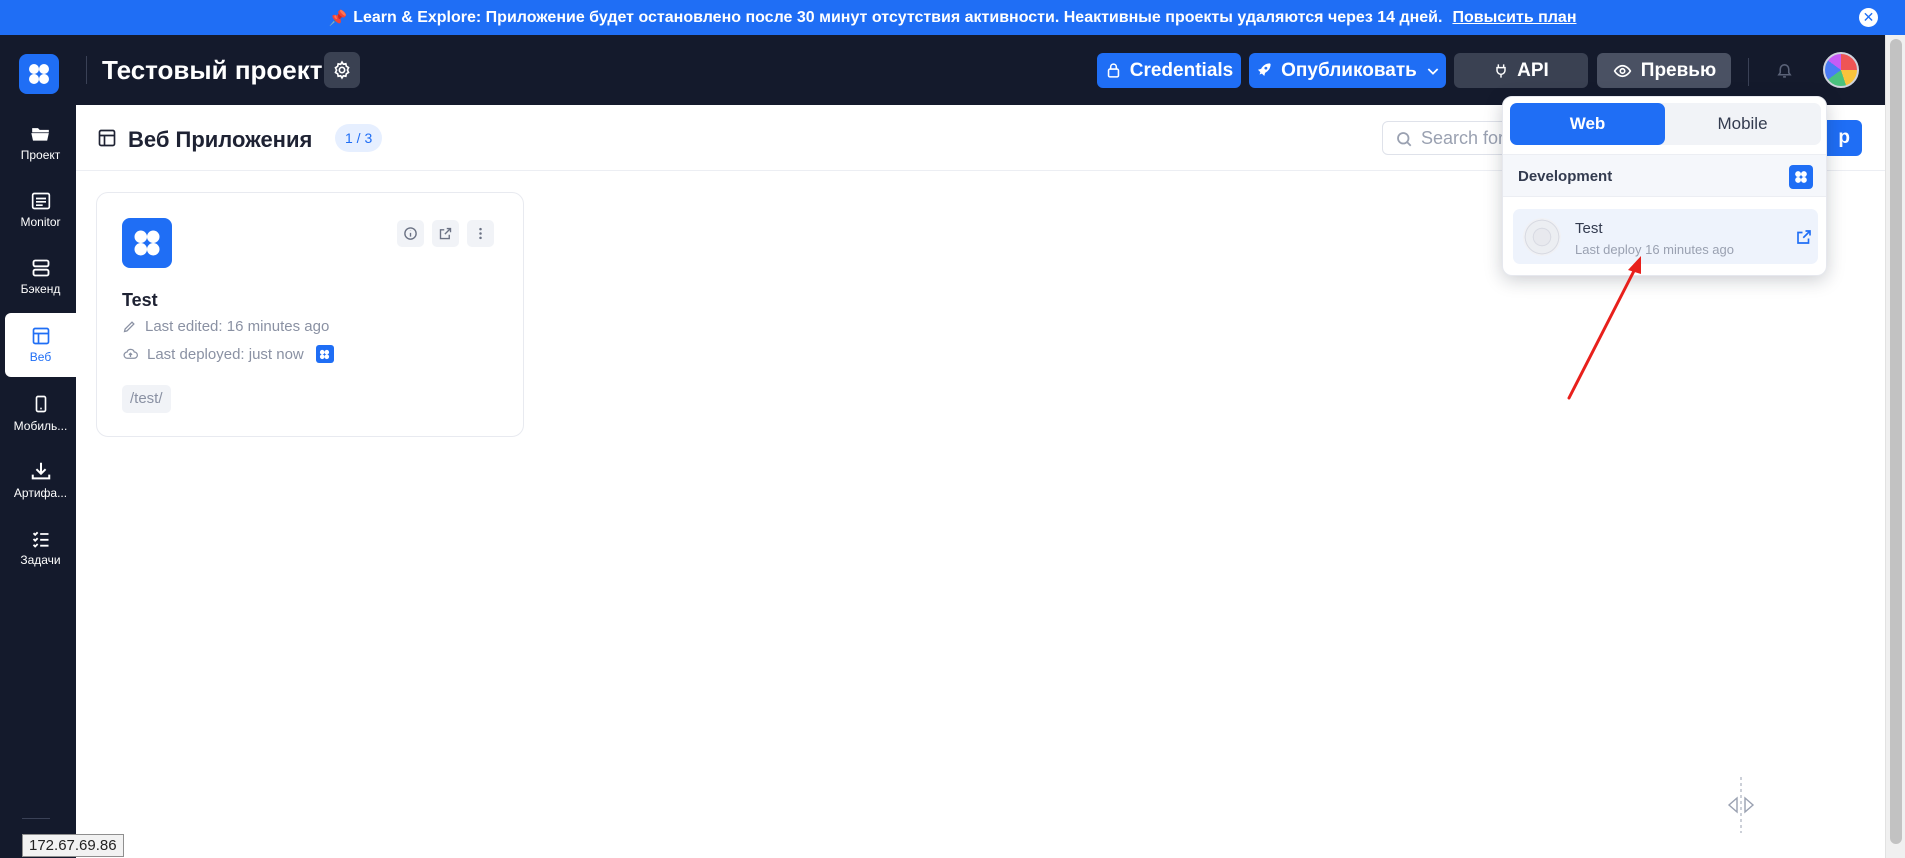 Image resolution: width=1905 pixels, height=858 pixels. I want to click on info-button, so click(410, 233).